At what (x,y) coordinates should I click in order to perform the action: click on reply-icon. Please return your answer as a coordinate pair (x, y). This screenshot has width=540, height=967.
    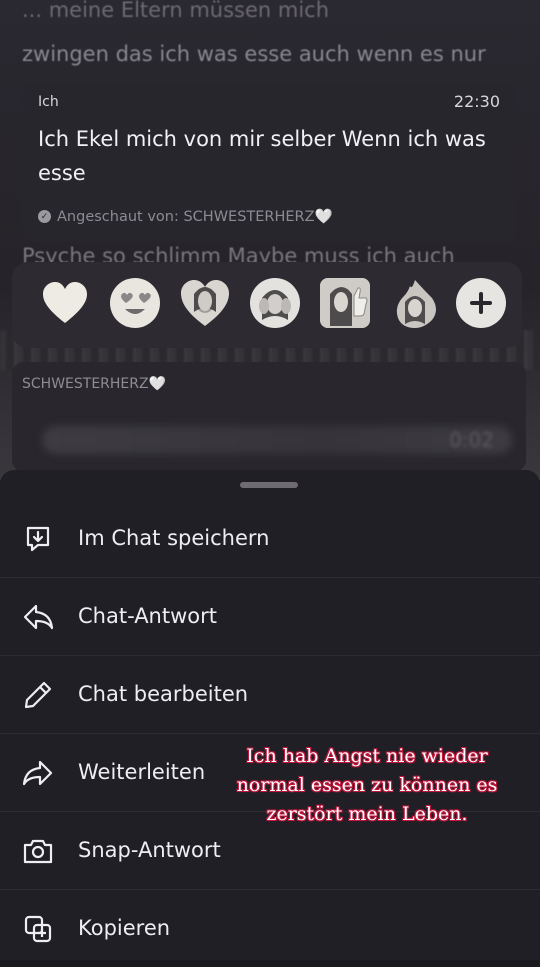
    Looking at the image, I should click on (38, 617).